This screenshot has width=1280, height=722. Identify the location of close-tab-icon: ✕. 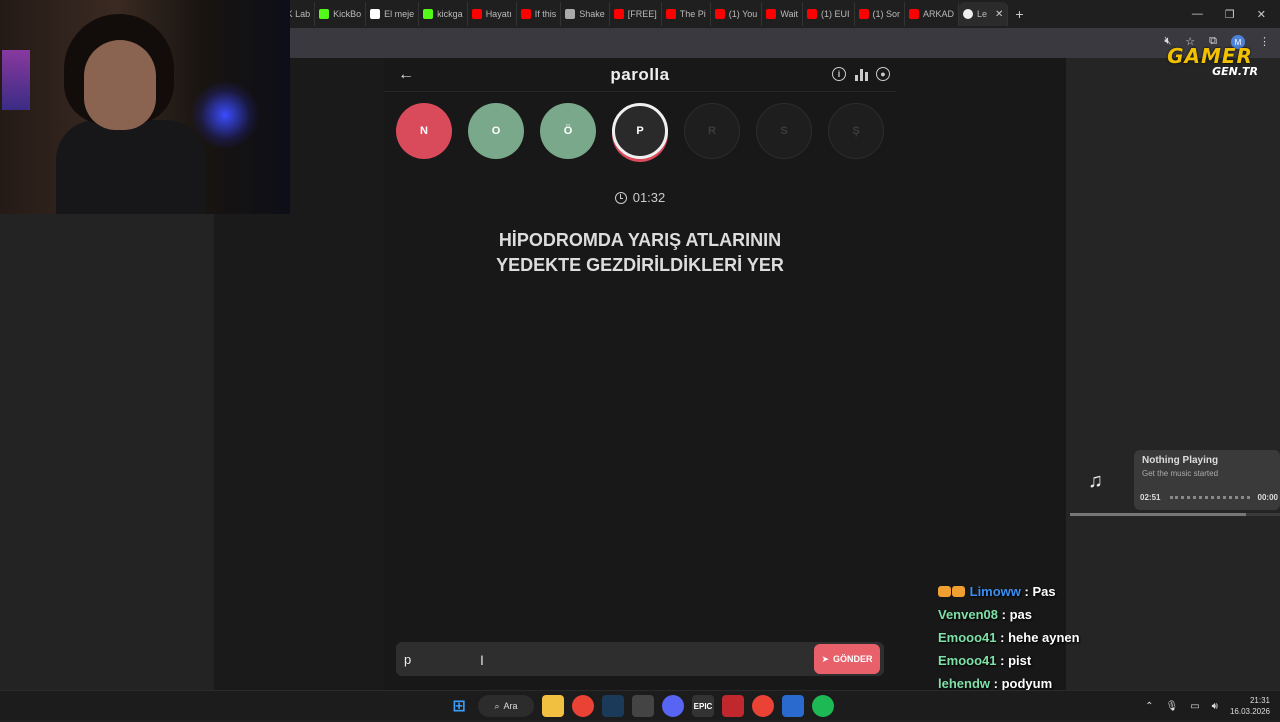
(999, 14).